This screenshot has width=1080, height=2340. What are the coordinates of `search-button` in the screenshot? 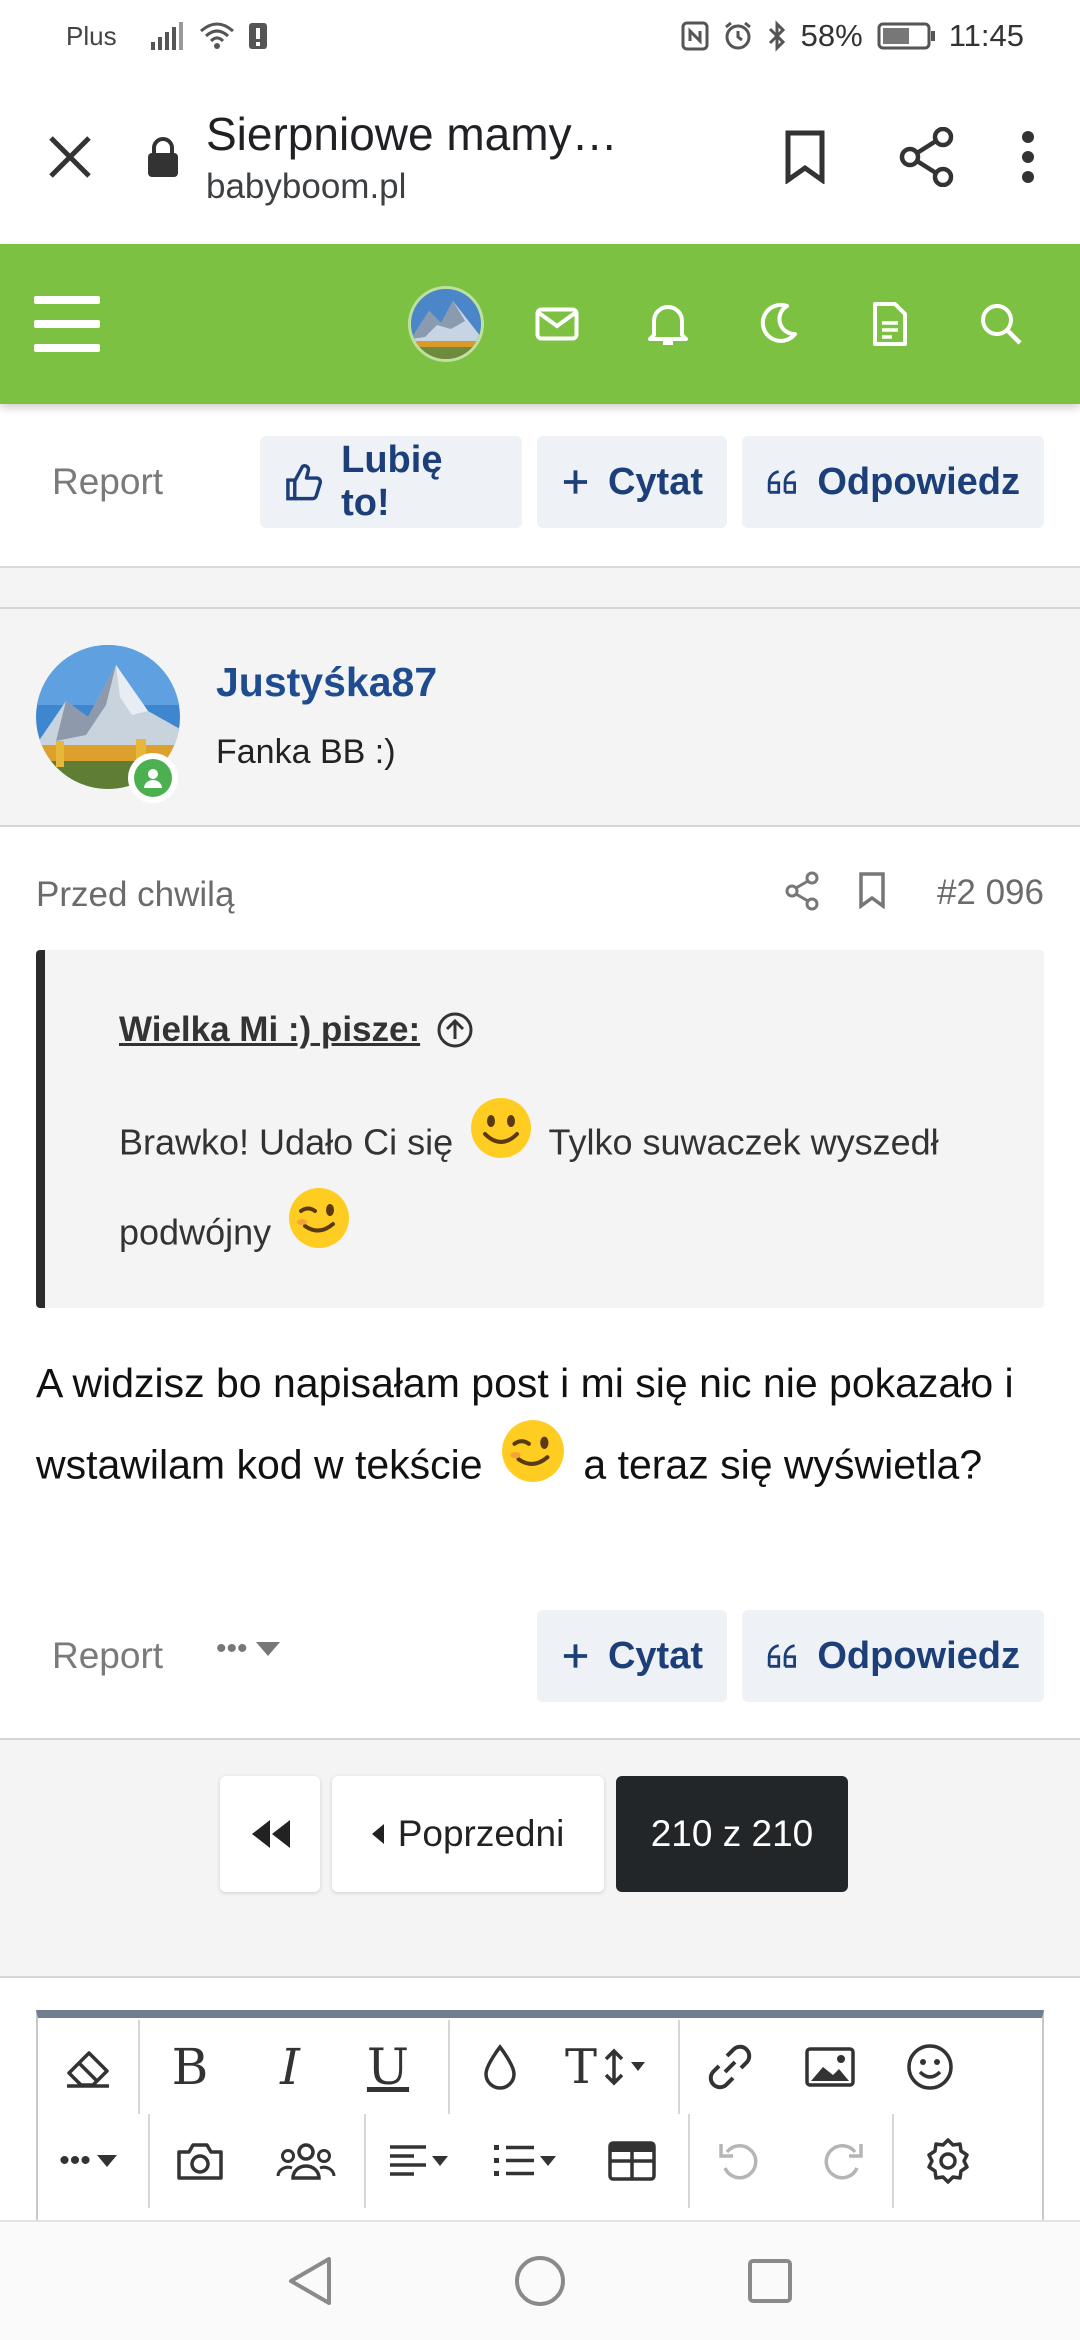 It's located at (1000, 324).